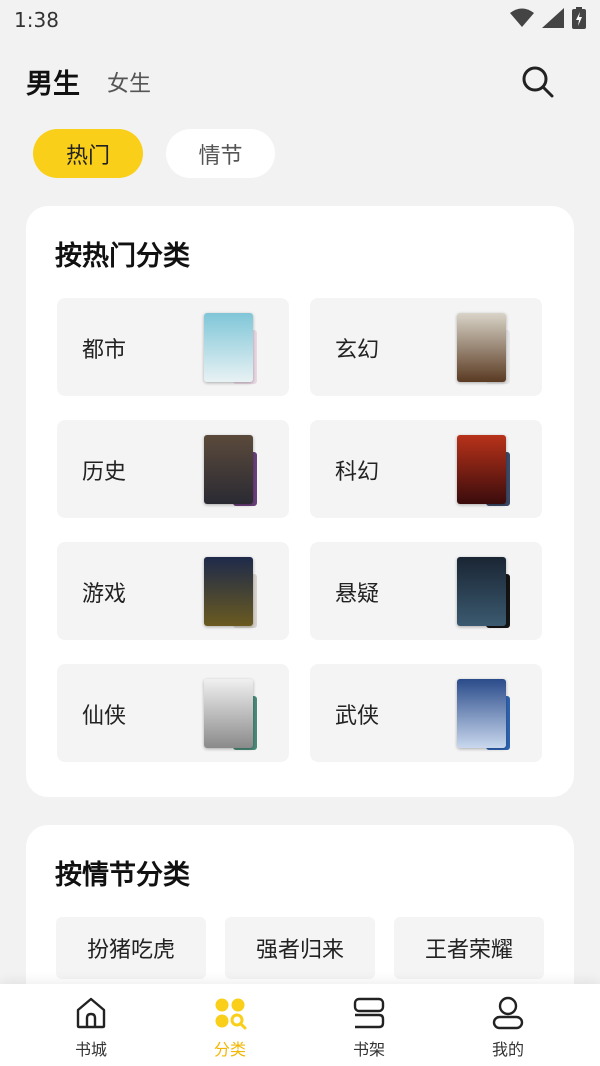 This screenshot has height=1066, width=600. What do you see at coordinates (357, 350) in the screenshot?
I see `category-label: 玄幻` at bounding box center [357, 350].